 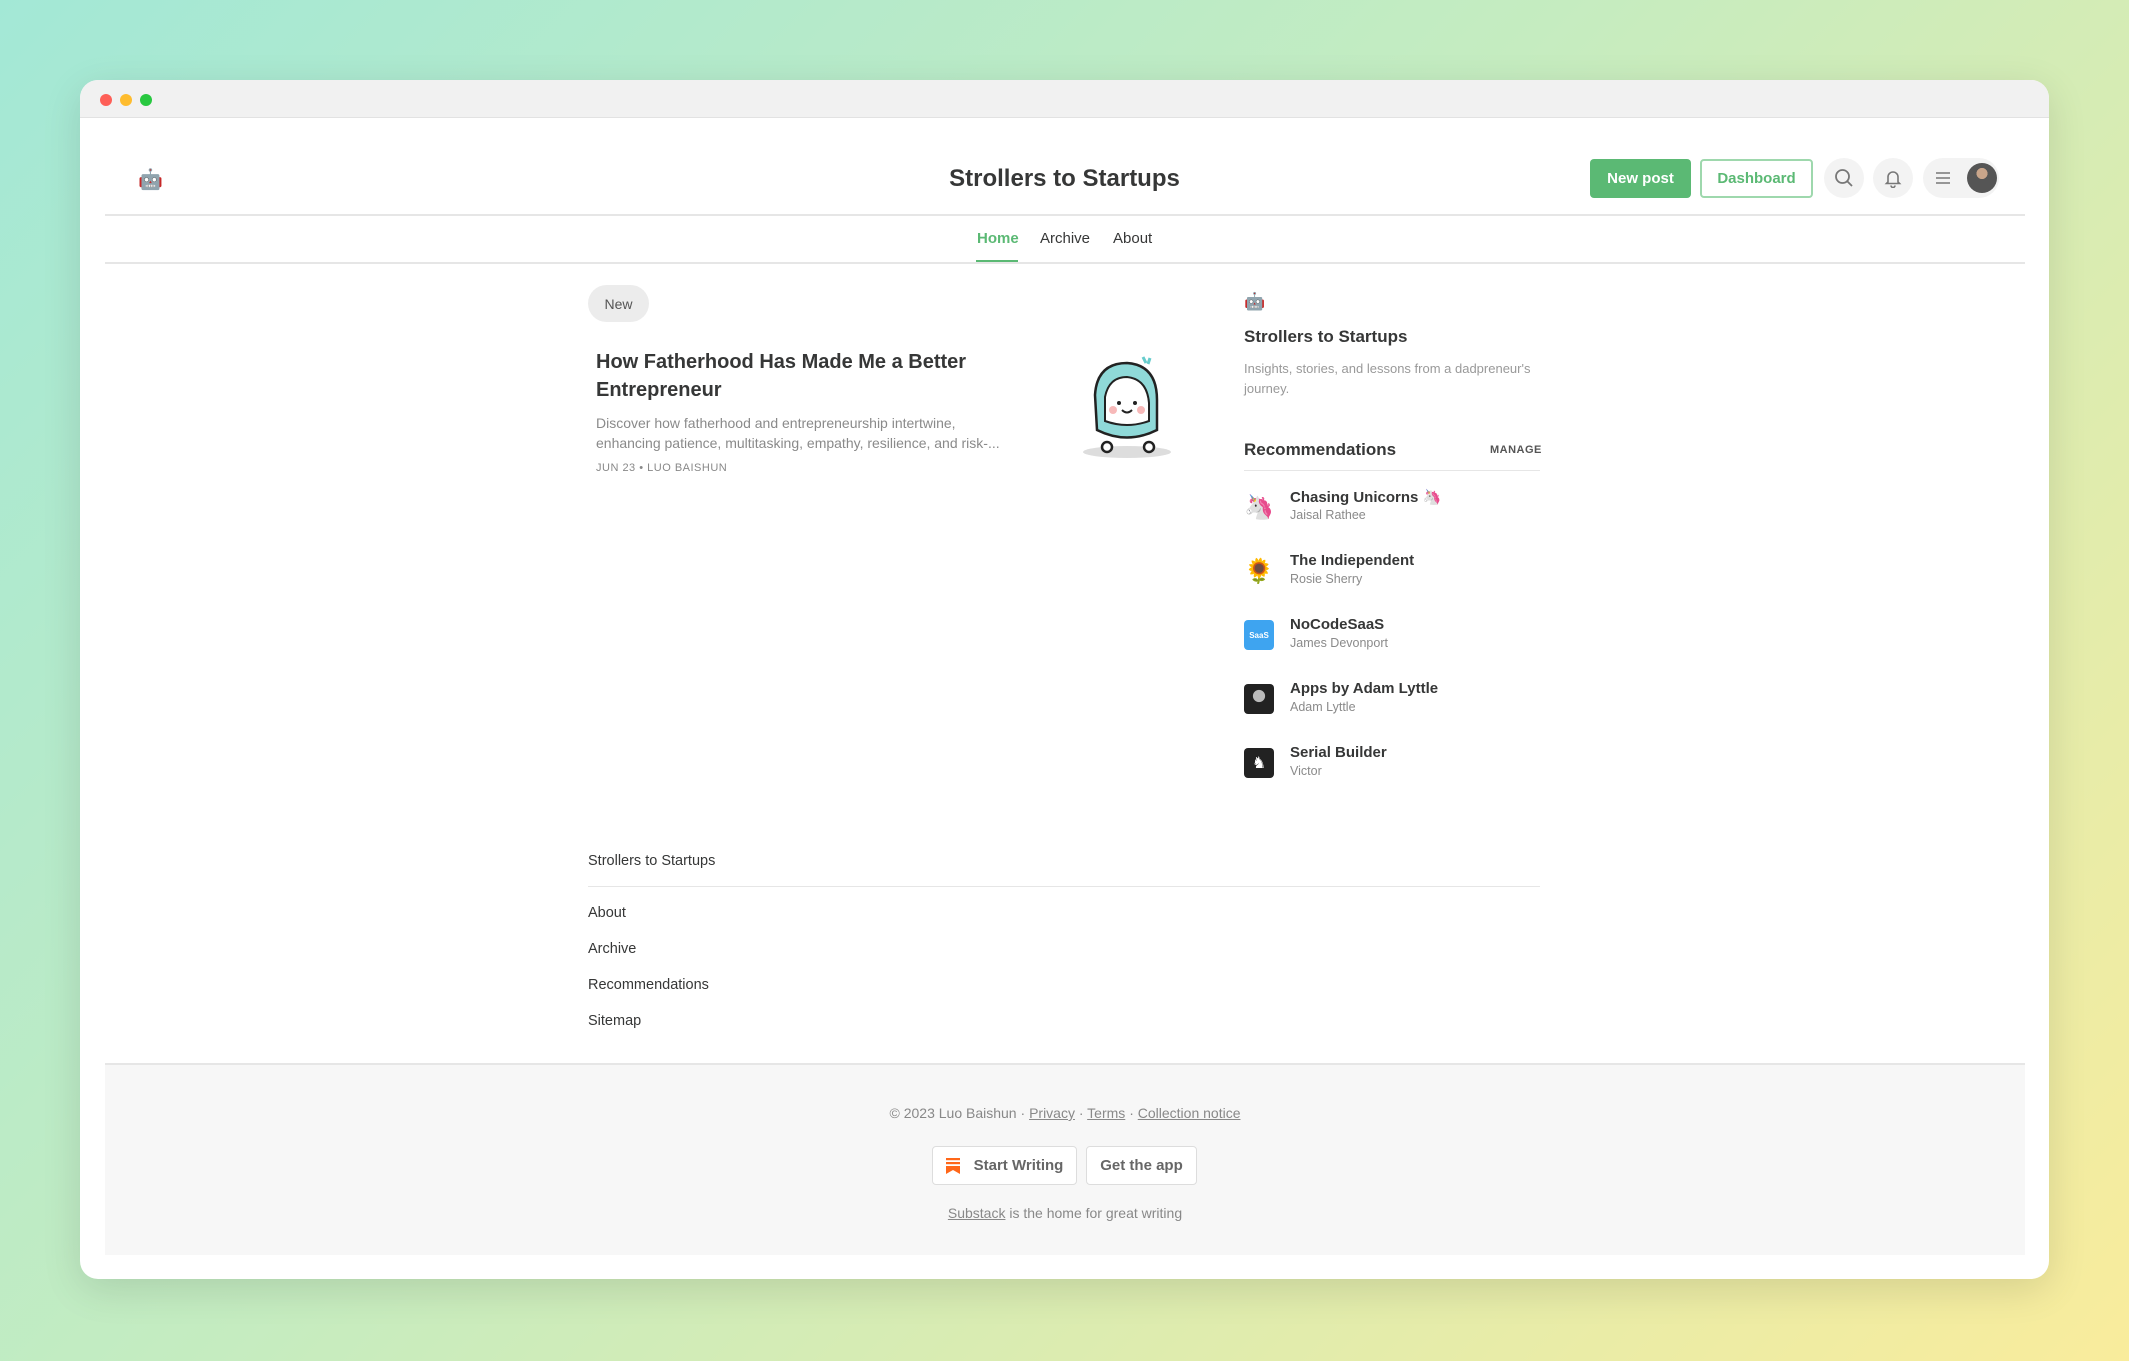 I want to click on sunflower-icon: 🌻, so click(x=1259, y=571).